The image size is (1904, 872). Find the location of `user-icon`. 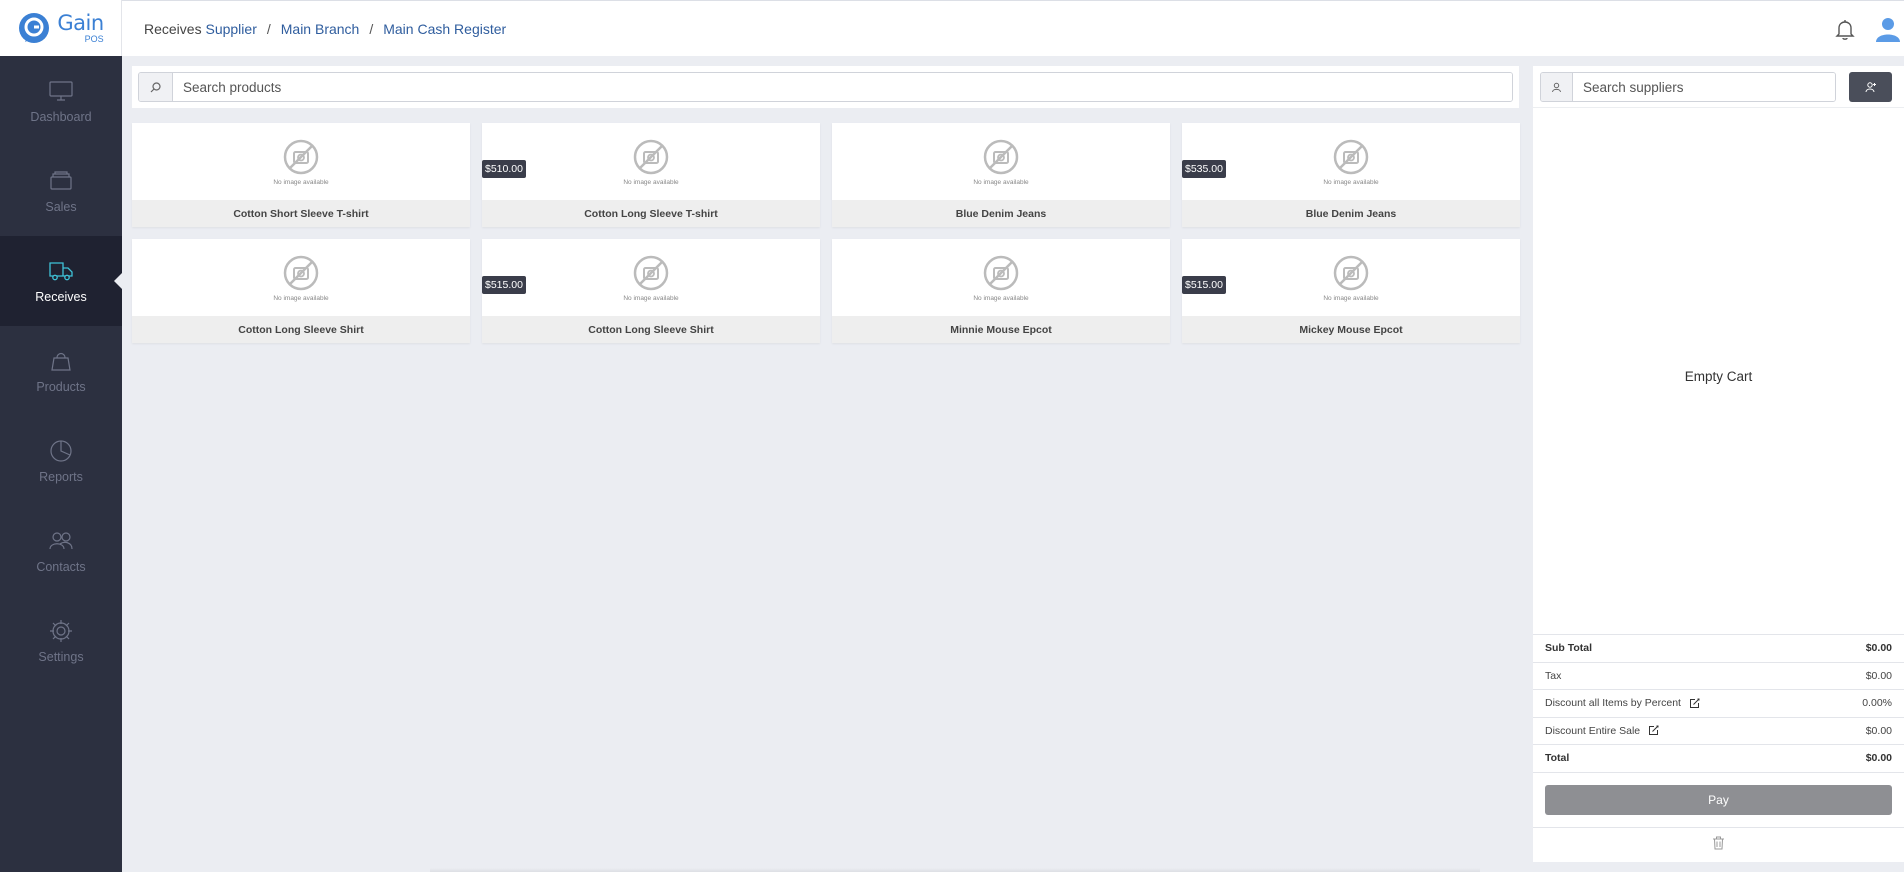

user-icon is located at coordinates (1556, 87).